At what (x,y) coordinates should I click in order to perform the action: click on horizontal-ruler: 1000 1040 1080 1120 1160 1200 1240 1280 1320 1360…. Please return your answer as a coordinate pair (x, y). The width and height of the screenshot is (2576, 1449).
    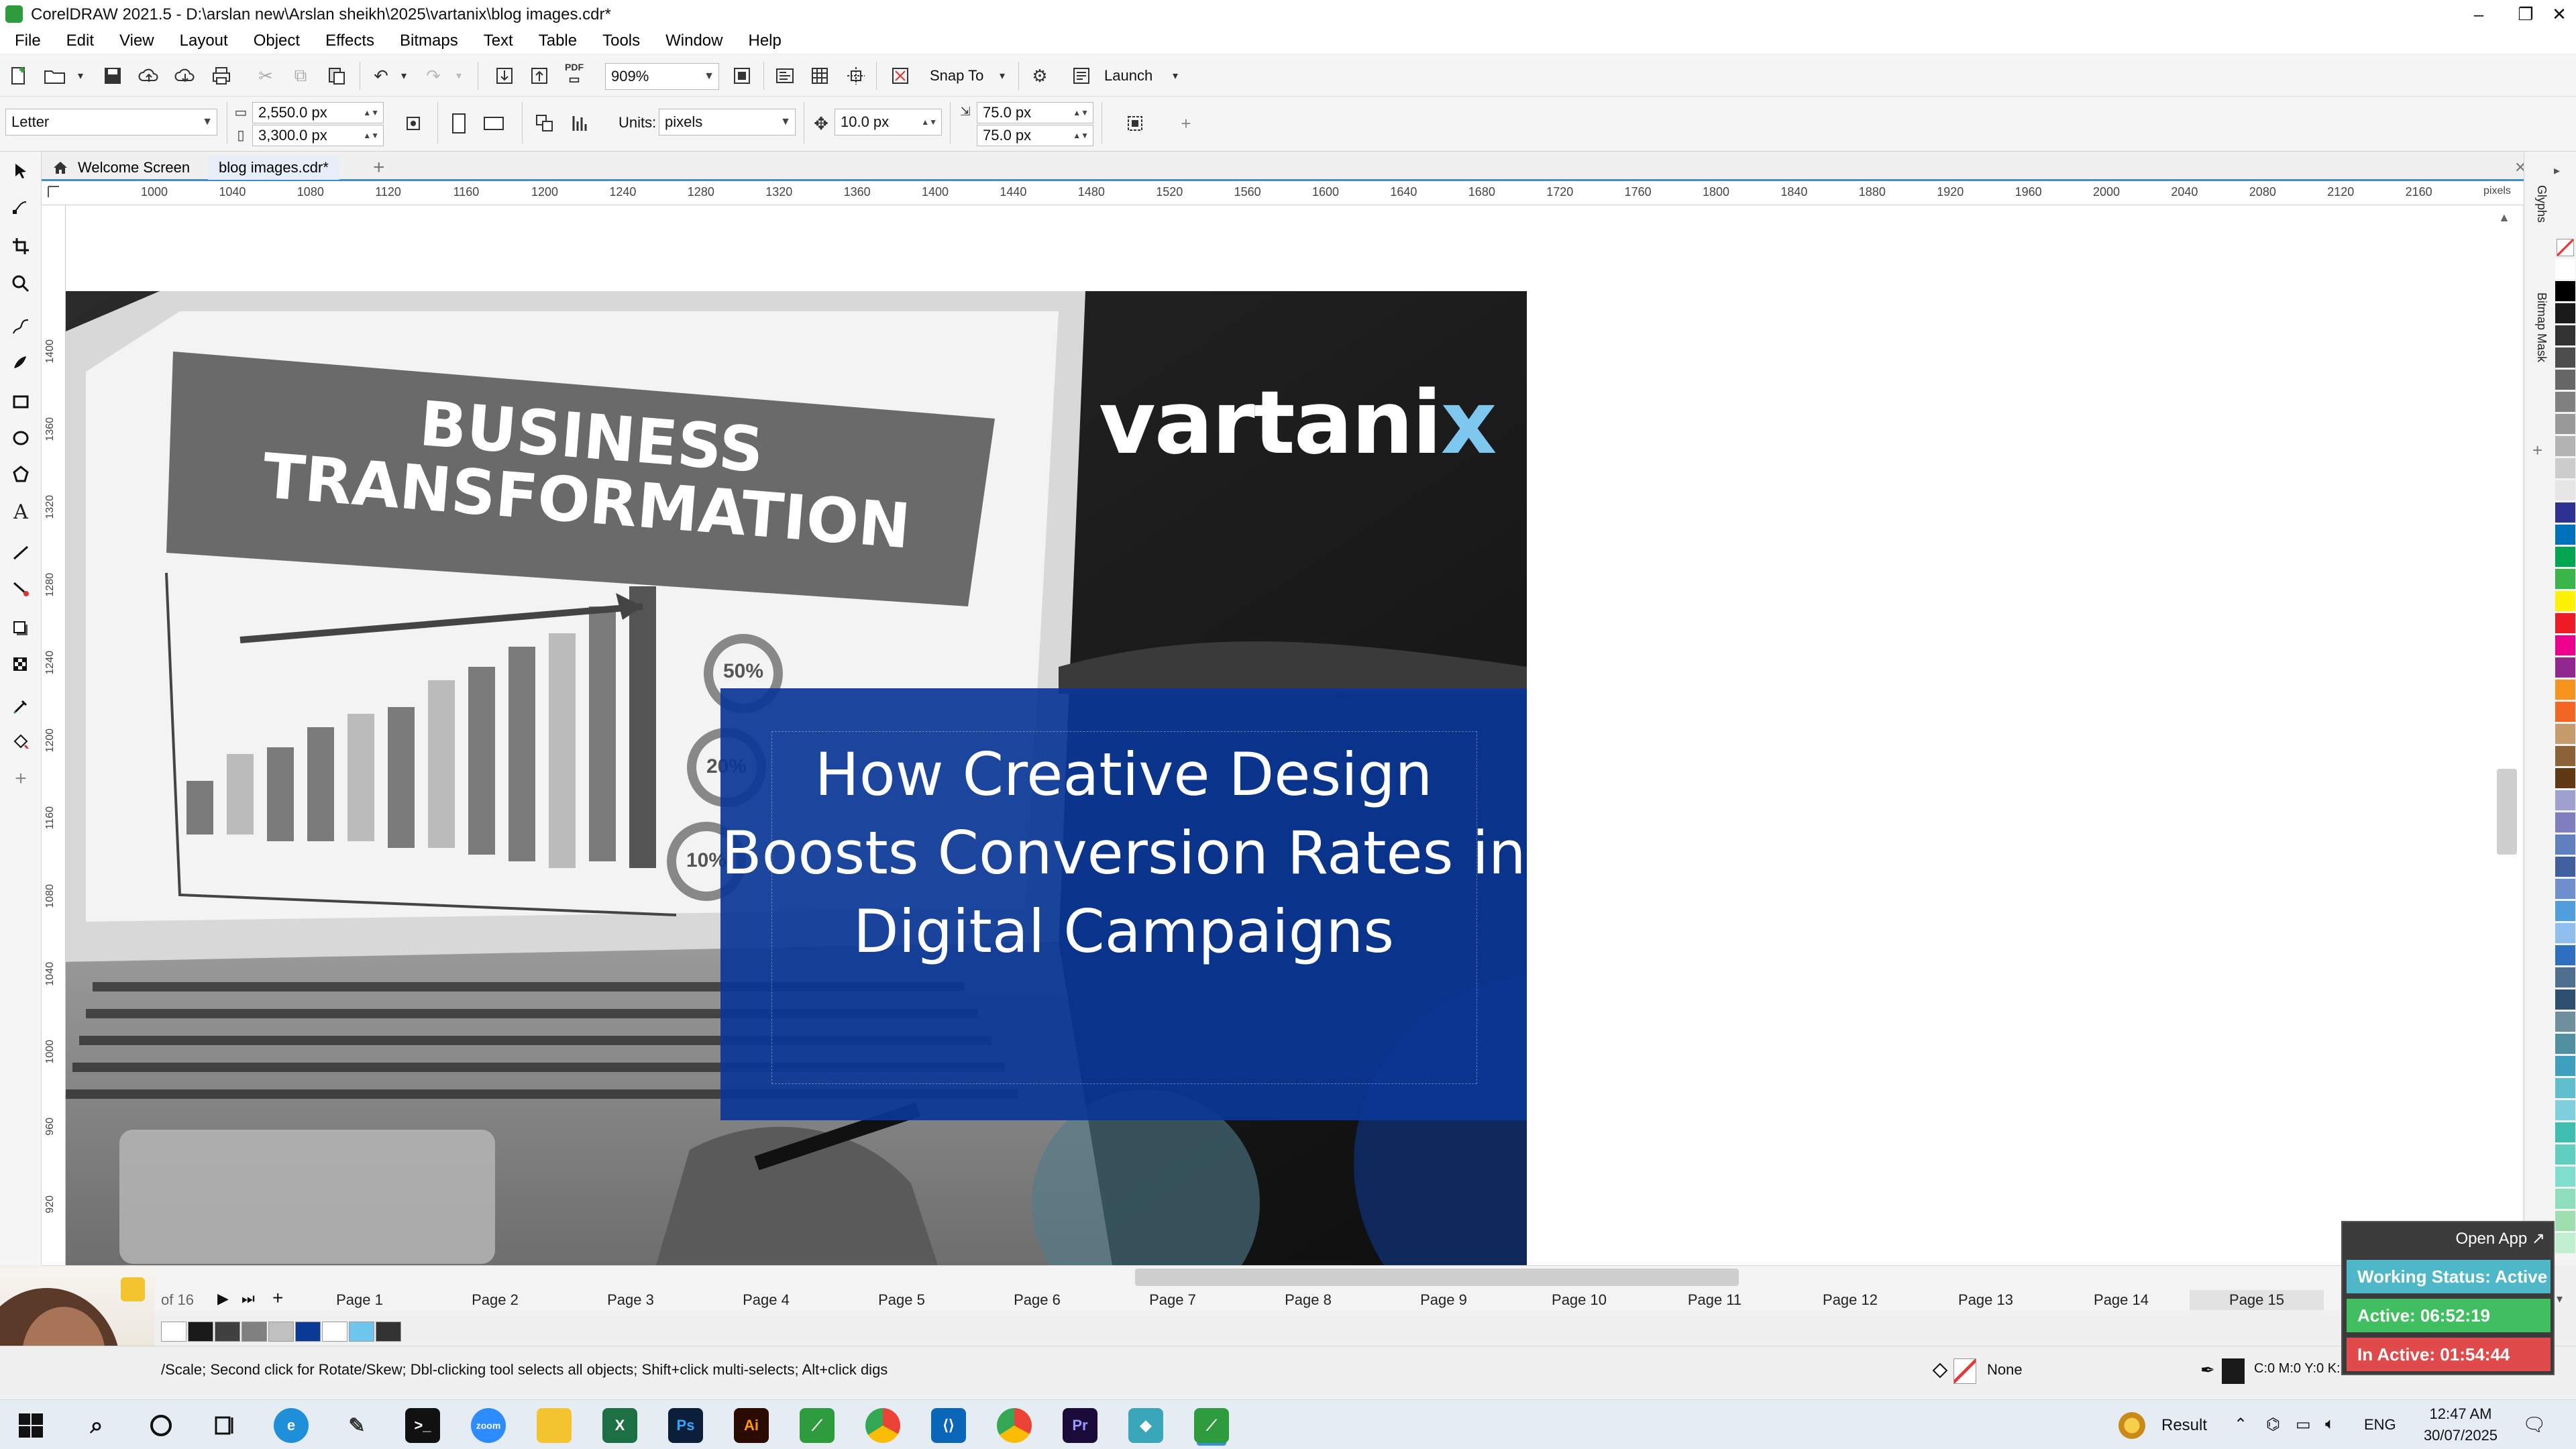
    Looking at the image, I should click on (1283, 193).